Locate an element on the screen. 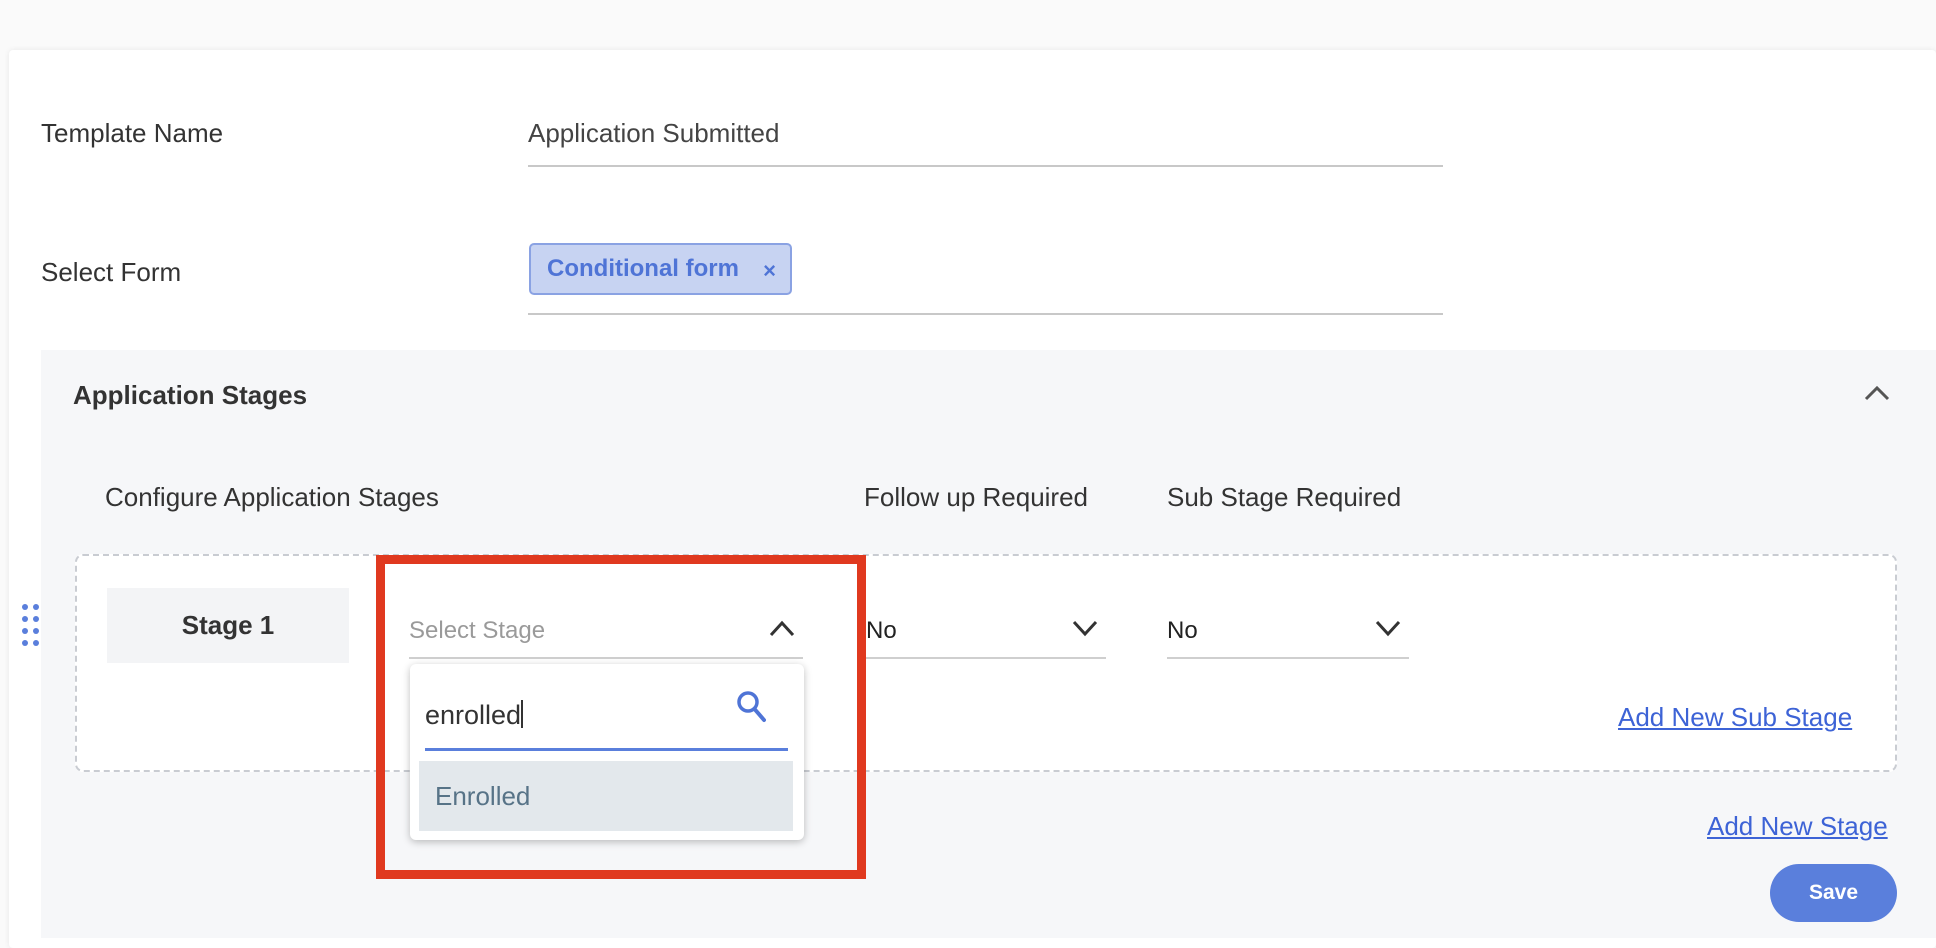  selected-form-chip-label: Conditional form is located at coordinates (643, 268).